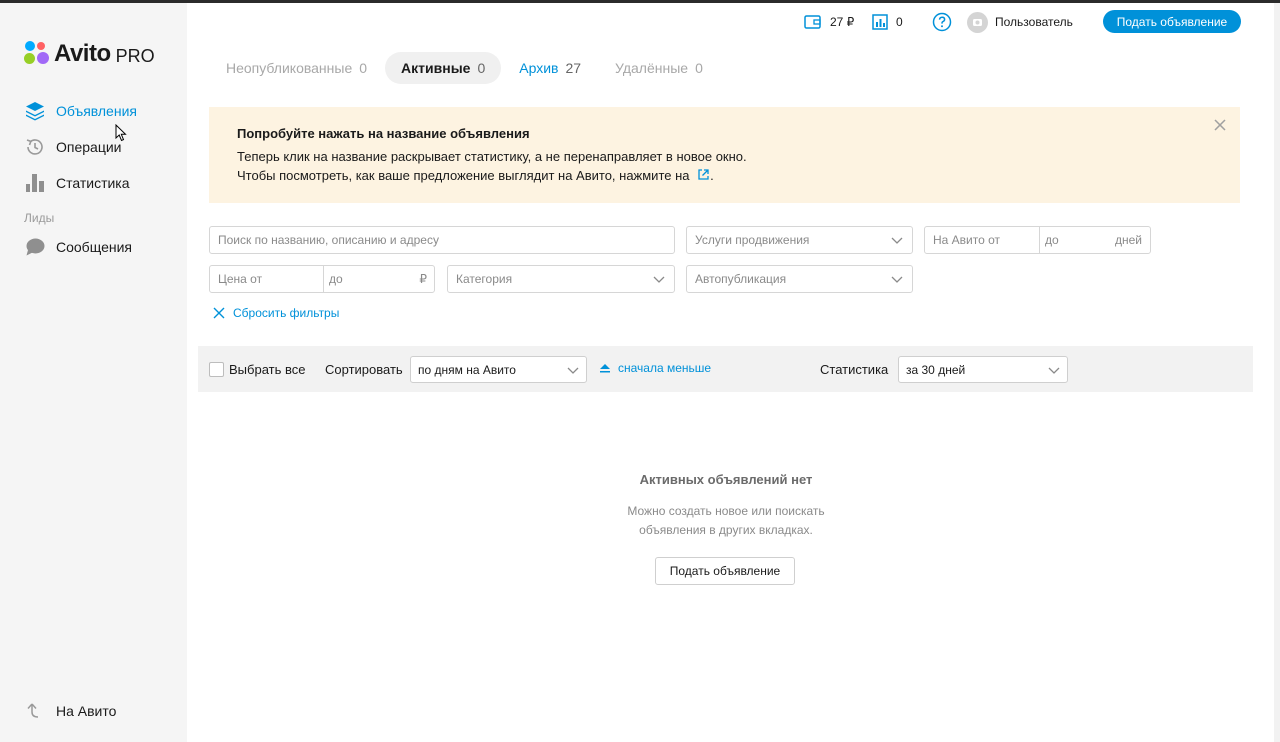 The width and height of the screenshot is (1280, 742). I want to click on external-link-icon, so click(703, 174).